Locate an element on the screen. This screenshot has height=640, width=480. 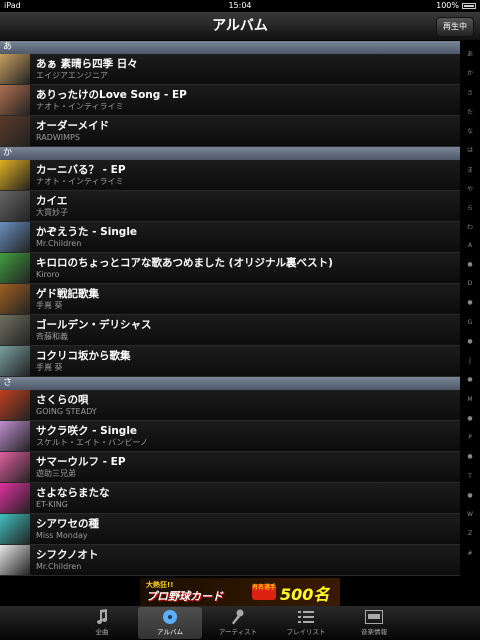
ad-banner-area: 大熱狂!! プロ野球カード 有名選手 500名登場!! is located at coordinates (240, 592).